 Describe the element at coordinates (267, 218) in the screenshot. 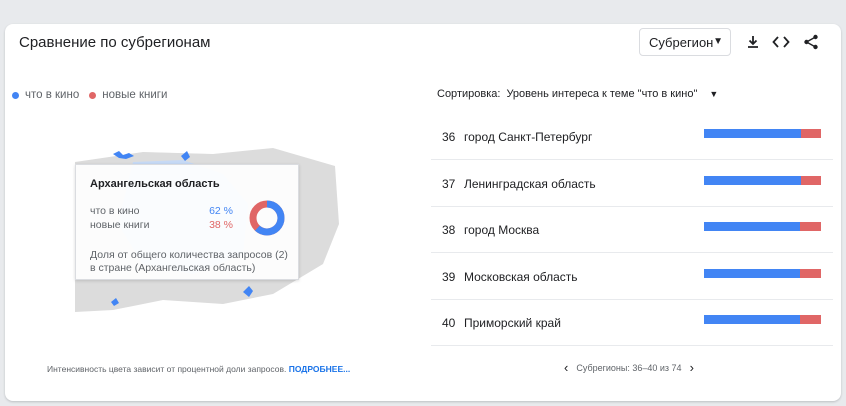

I see `share-donut-chart` at that location.